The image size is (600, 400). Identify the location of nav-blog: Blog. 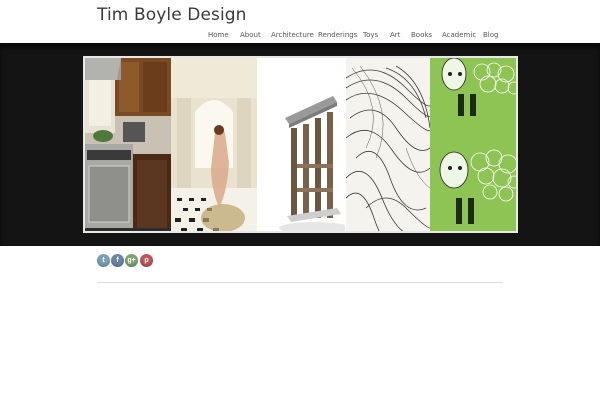
(490, 35).